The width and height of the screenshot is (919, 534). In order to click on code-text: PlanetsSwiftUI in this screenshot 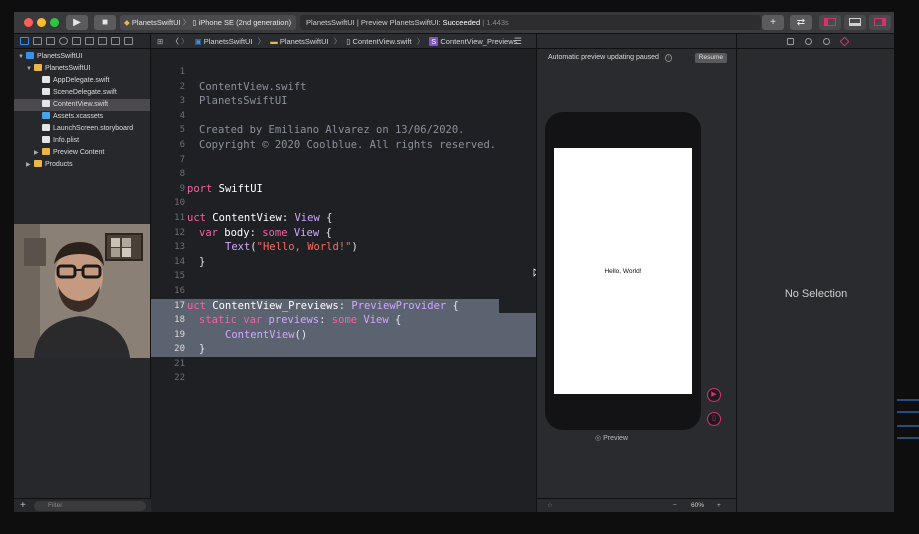, I will do `click(243, 101)`.